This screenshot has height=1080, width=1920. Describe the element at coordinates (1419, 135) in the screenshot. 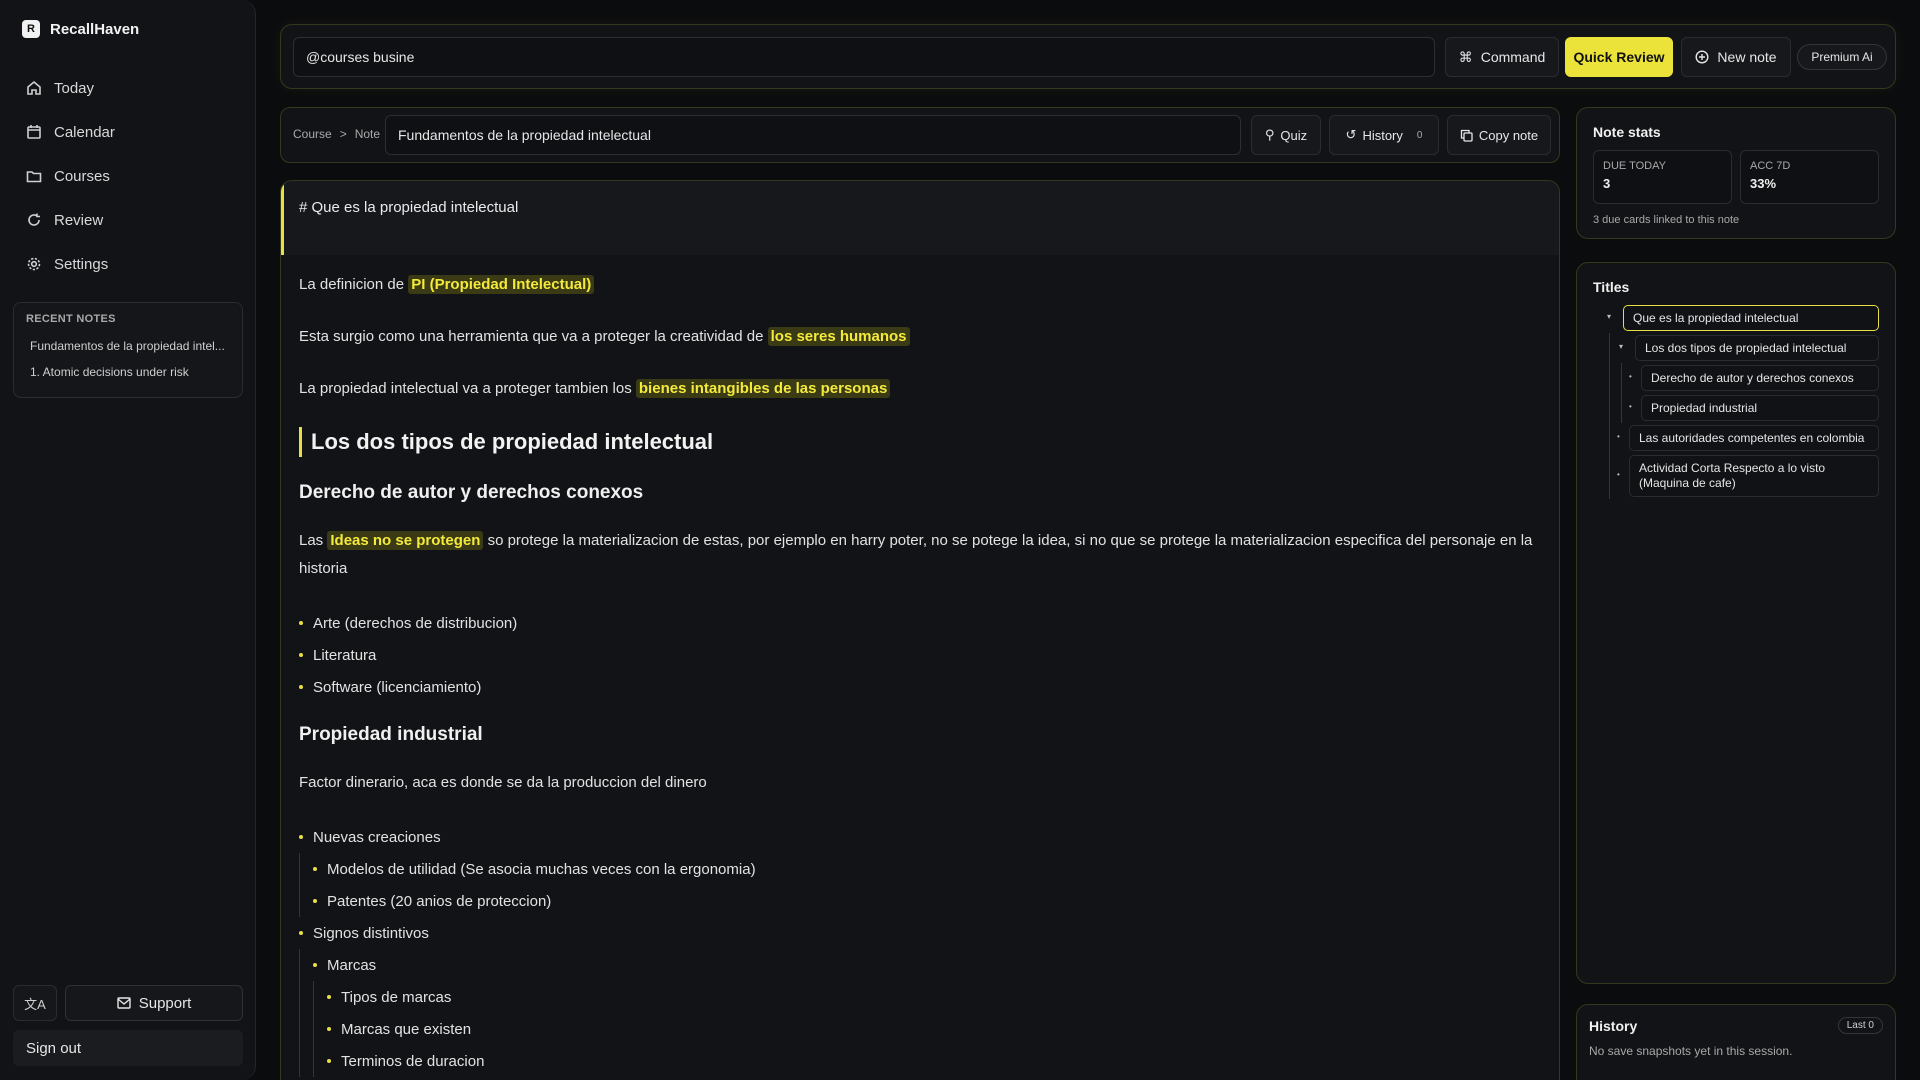

I see `history-count-badge: 0` at that location.